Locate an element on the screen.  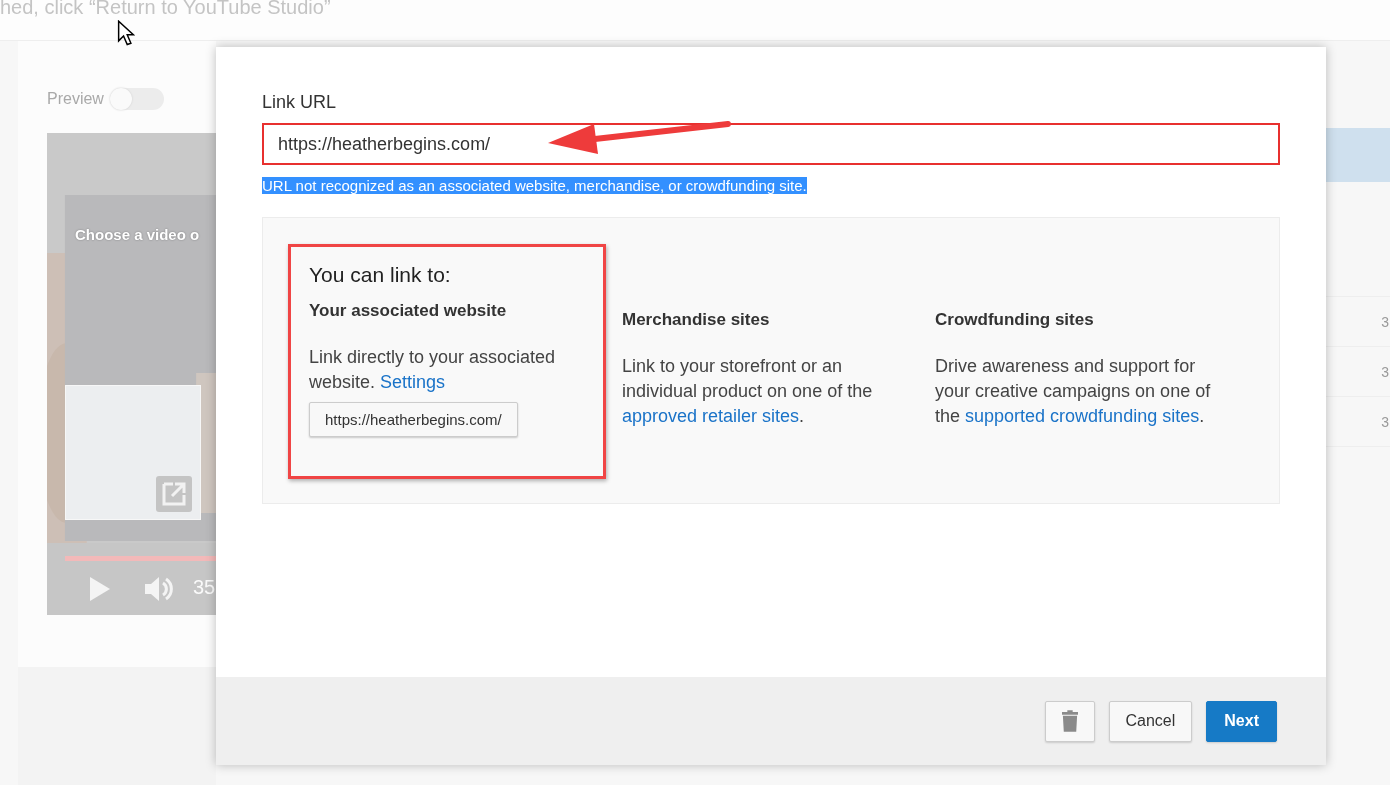
delete-button is located at coordinates (1069, 721).